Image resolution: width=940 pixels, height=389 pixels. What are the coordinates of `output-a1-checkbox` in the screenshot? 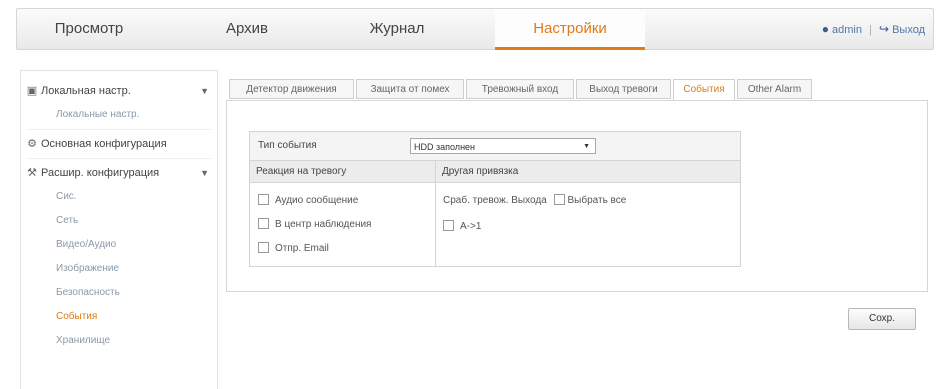 It's located at (448, 225).